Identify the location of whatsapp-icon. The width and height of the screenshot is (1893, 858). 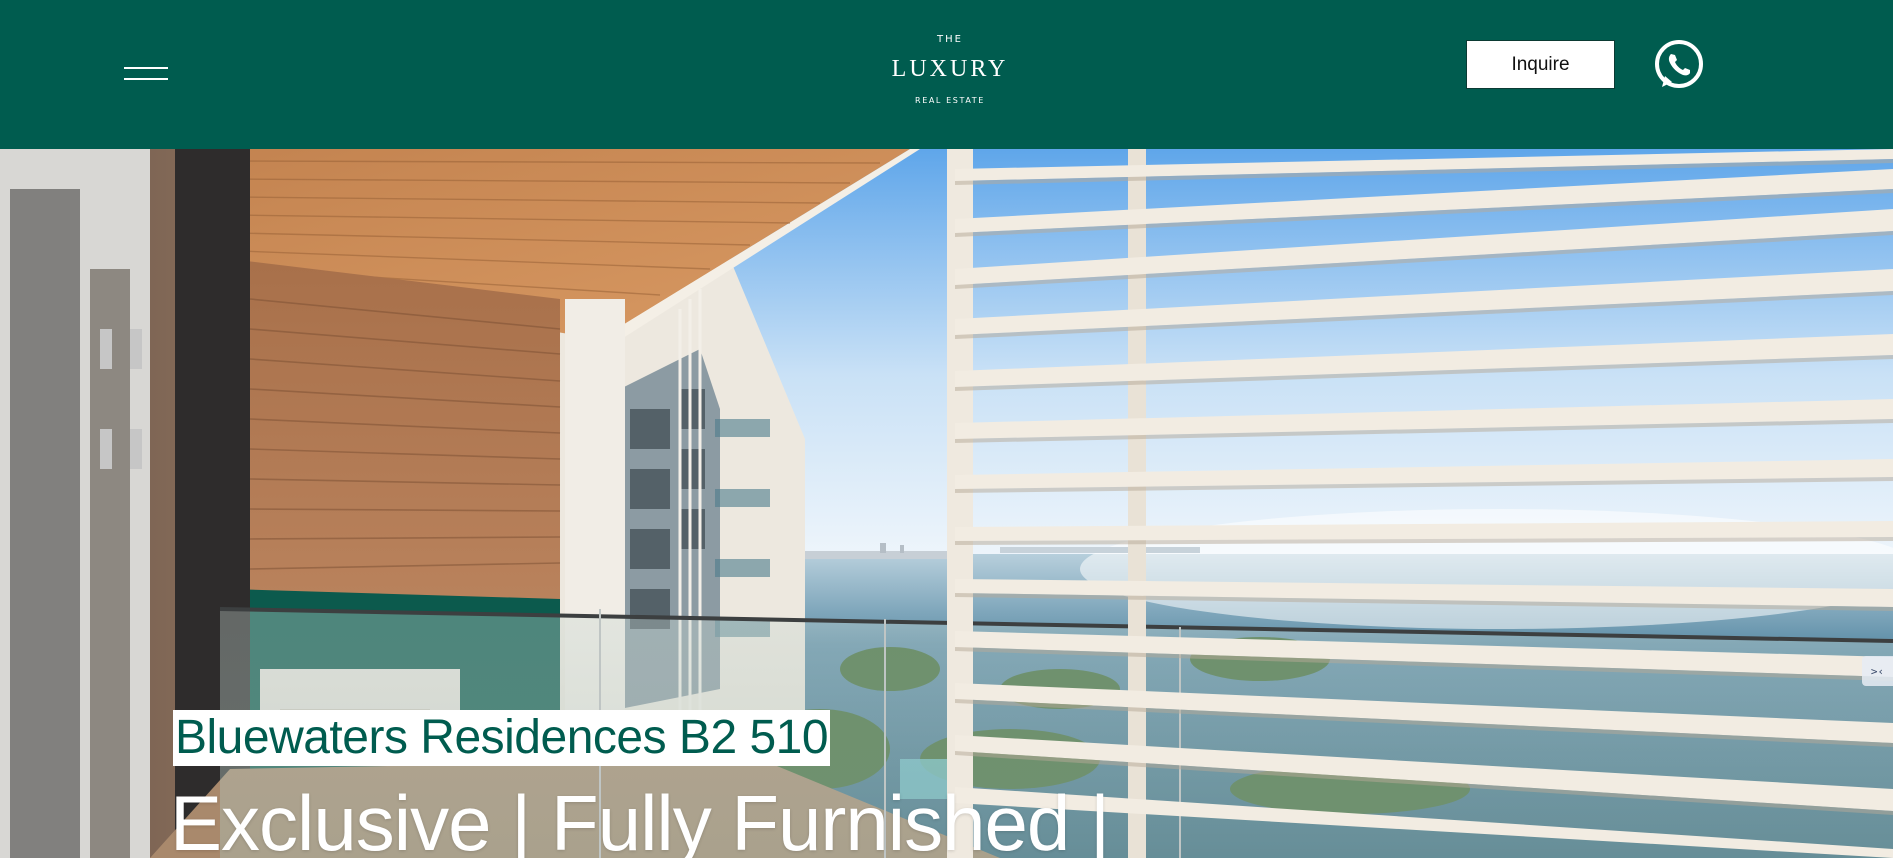
(1679, 65).